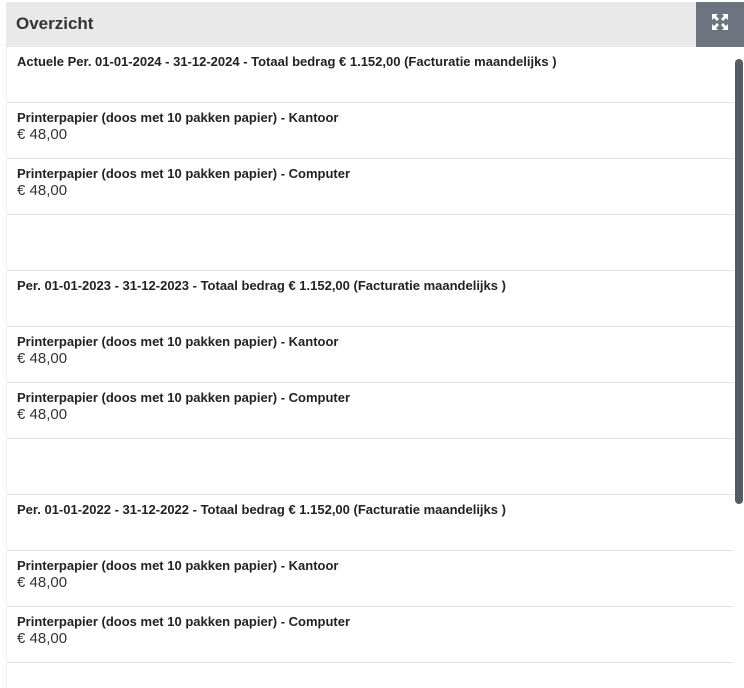 Image resolution: width=744 pixels, height=688 pixels. What do you see at coordinates (55, 23) in the screenshot?
I see `panel-title: Overzicht` at bounding box center [55, 23].